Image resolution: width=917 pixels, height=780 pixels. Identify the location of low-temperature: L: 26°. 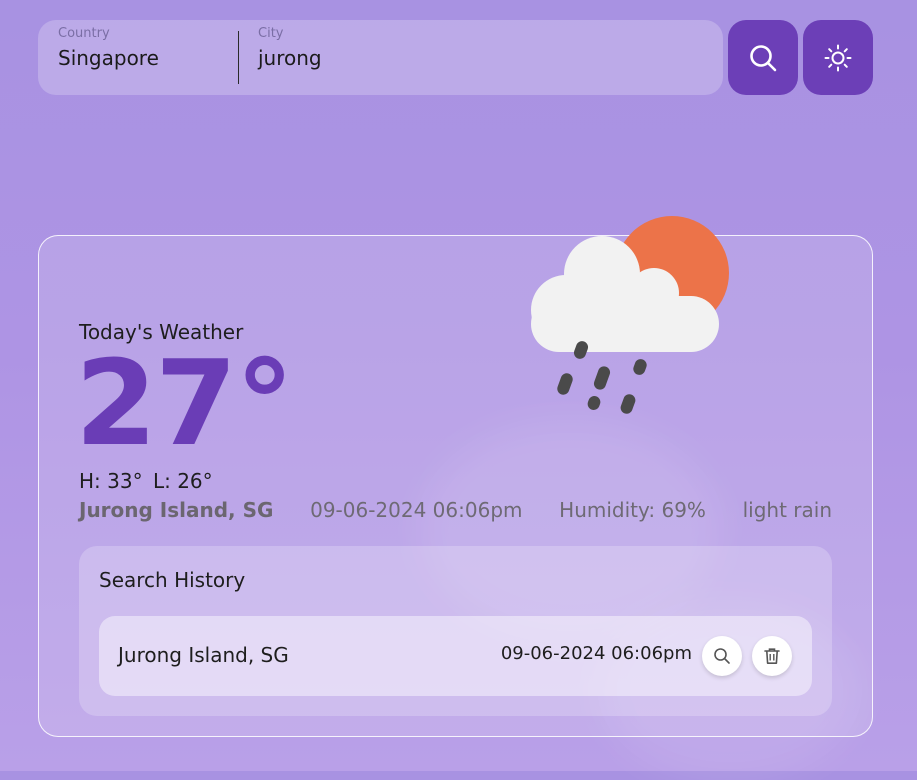
(182, 481).